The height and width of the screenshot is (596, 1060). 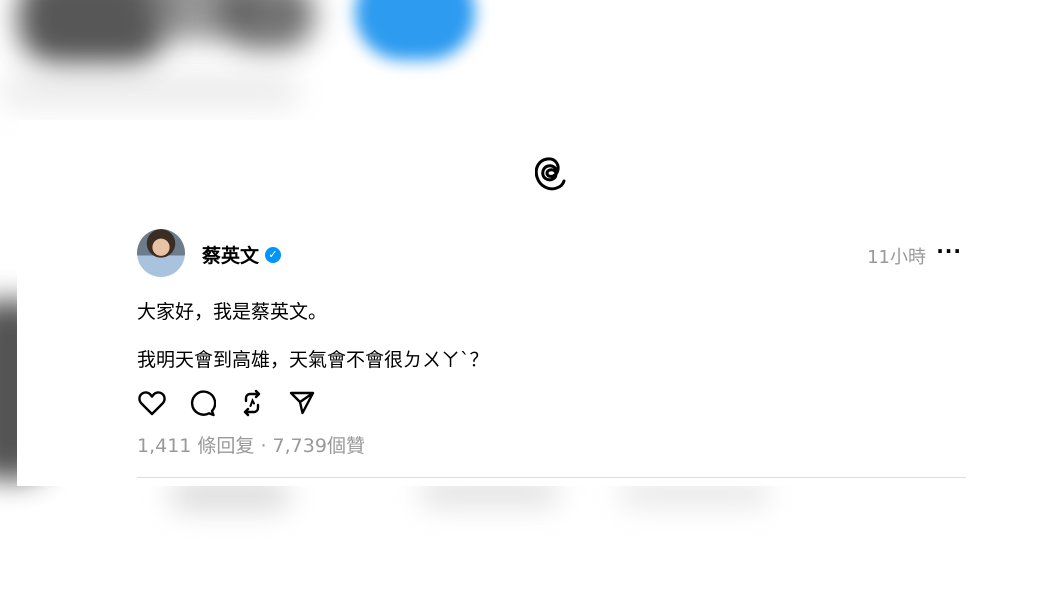 I want to click on post-actions, so click(x=227, y=403).